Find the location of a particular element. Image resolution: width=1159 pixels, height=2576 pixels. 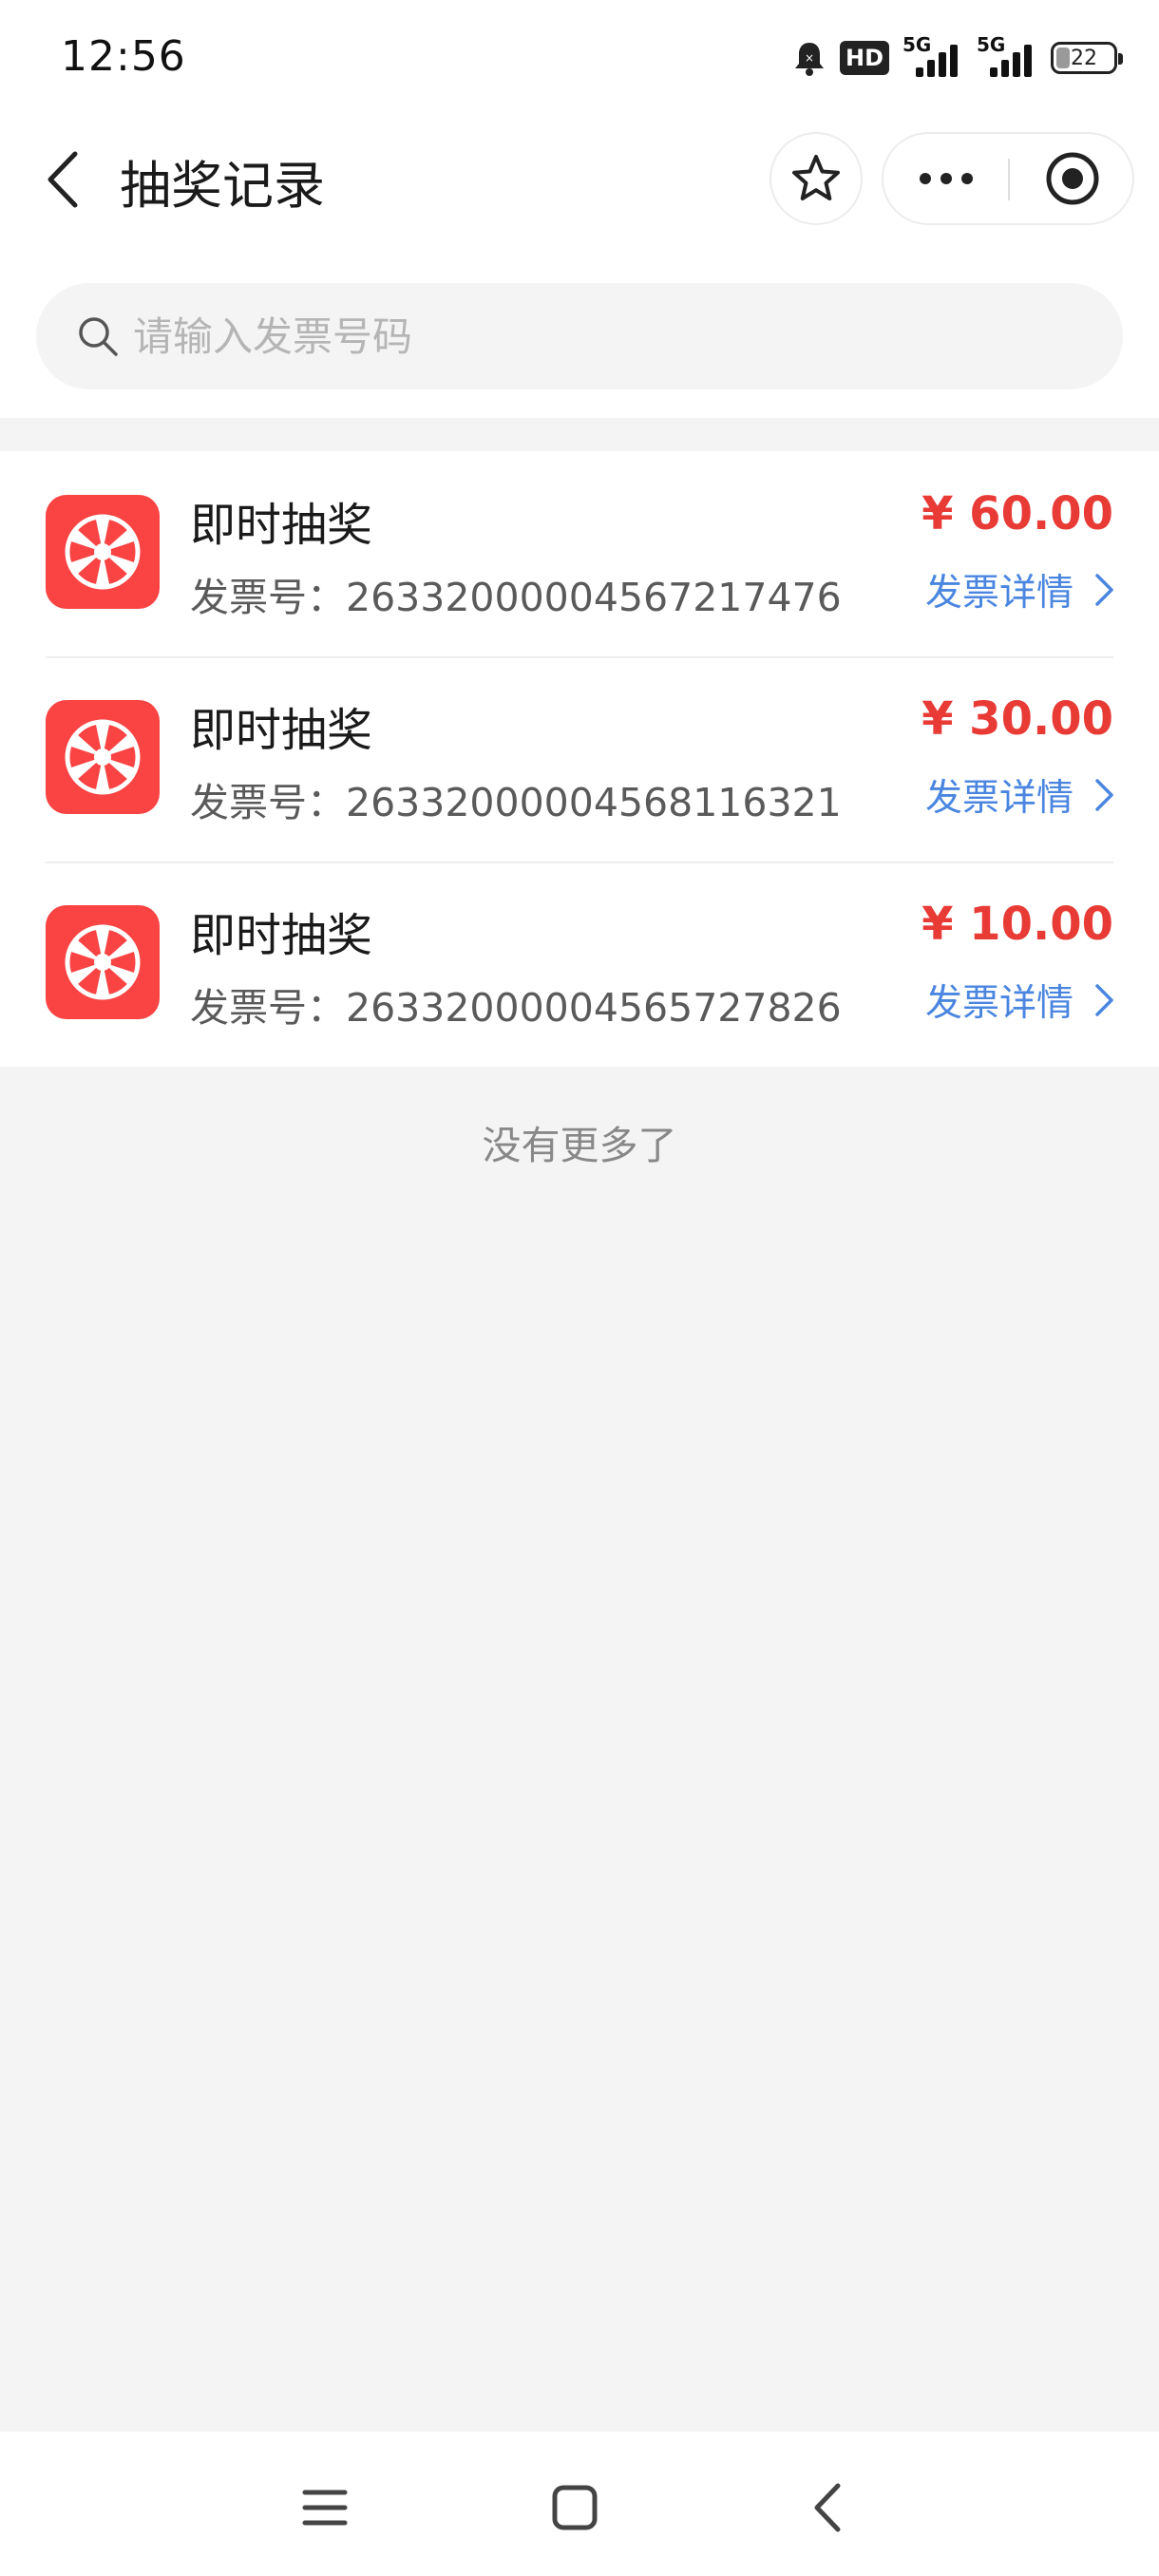

more-dots-icon is located at coordinates (925, 178).